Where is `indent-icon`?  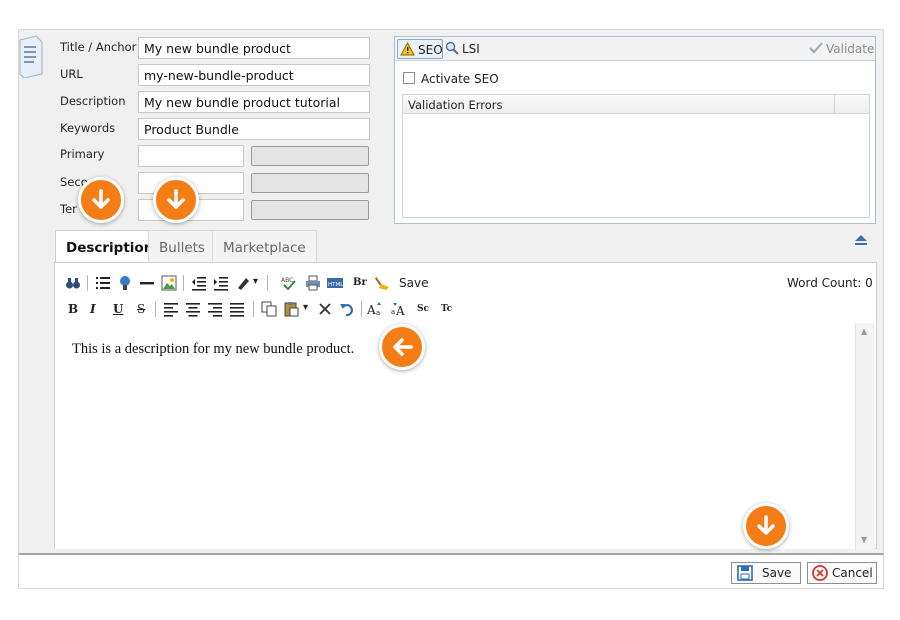
indent-icon is located at coordinates (221, 285).